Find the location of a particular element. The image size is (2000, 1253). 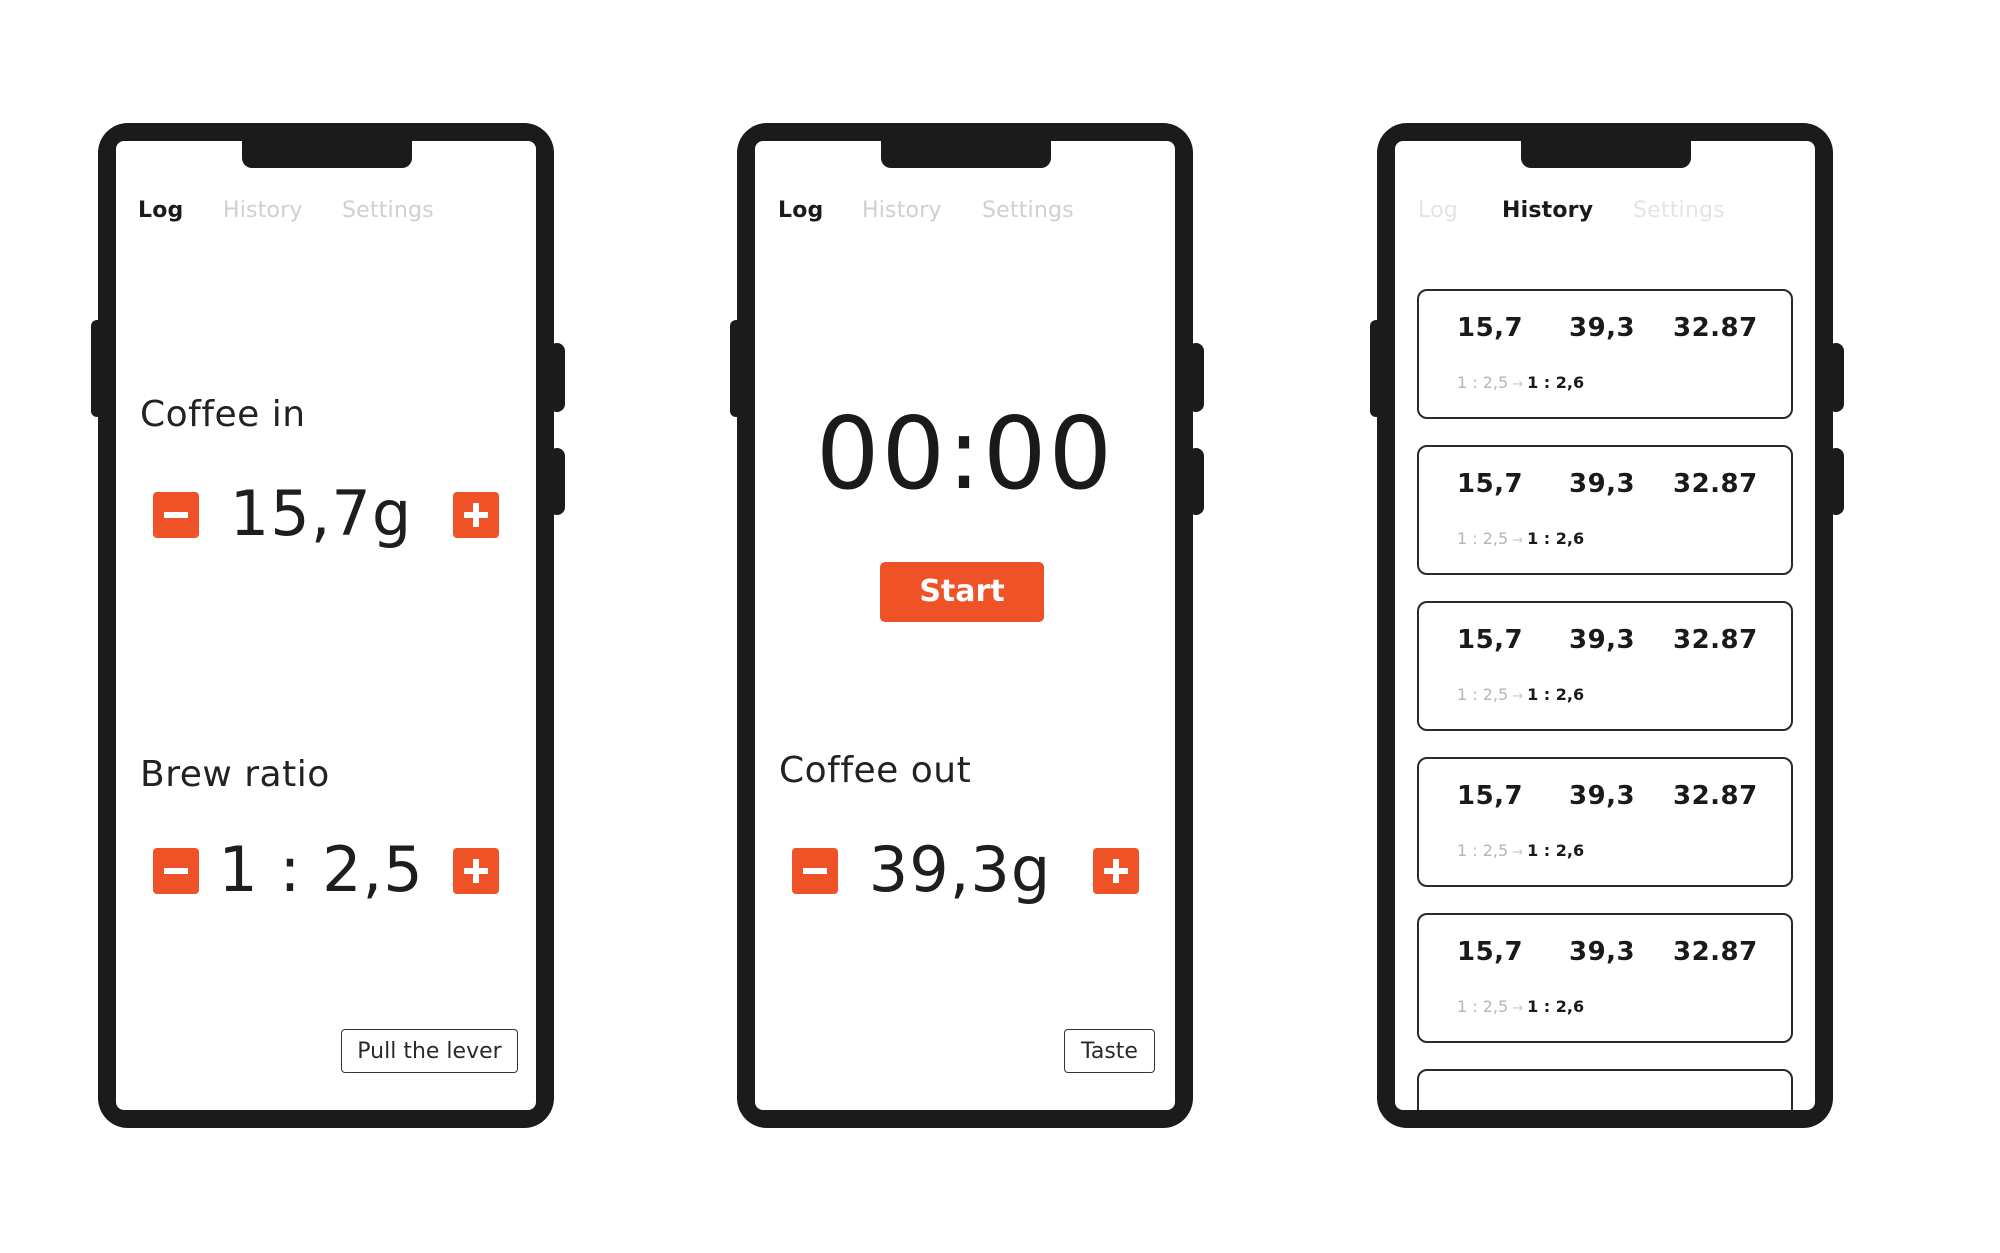

brew-ratio-decrement-button is located at coordinates (176, 871).